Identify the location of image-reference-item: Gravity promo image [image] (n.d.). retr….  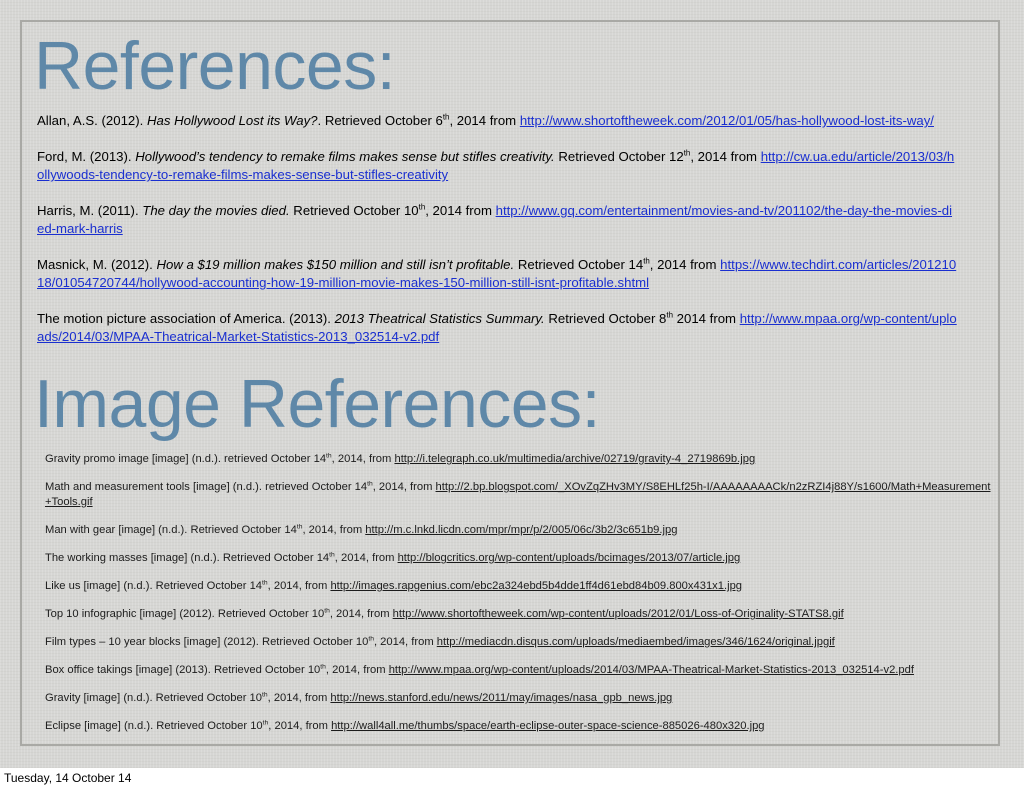
(400, 458).